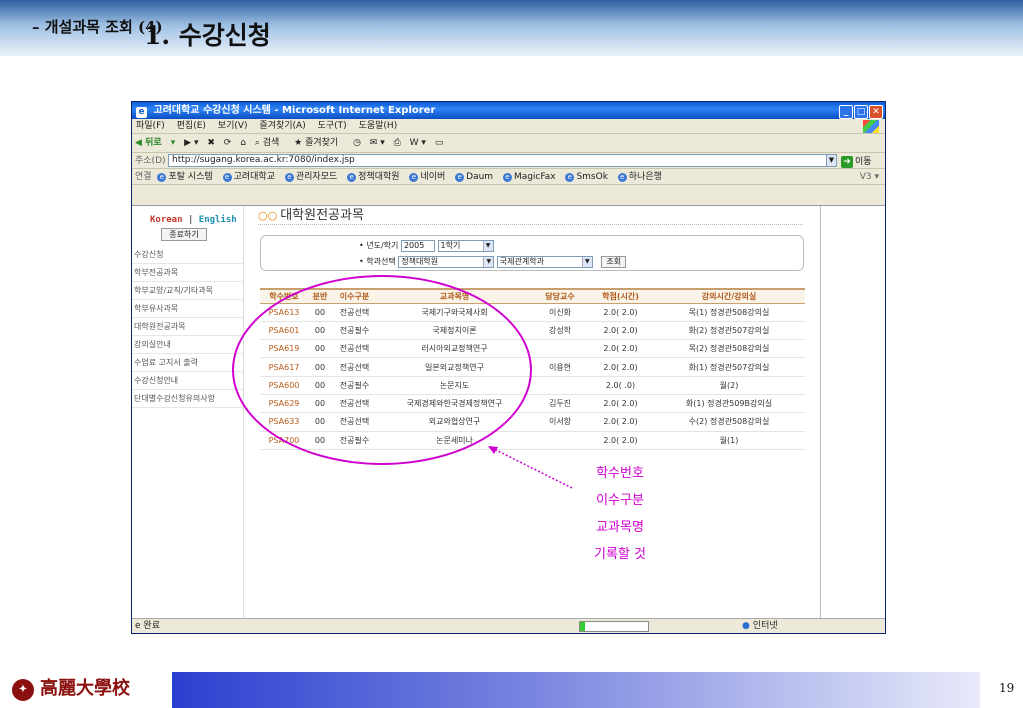  I want to click on page-number: 19, so click(1007, 688).